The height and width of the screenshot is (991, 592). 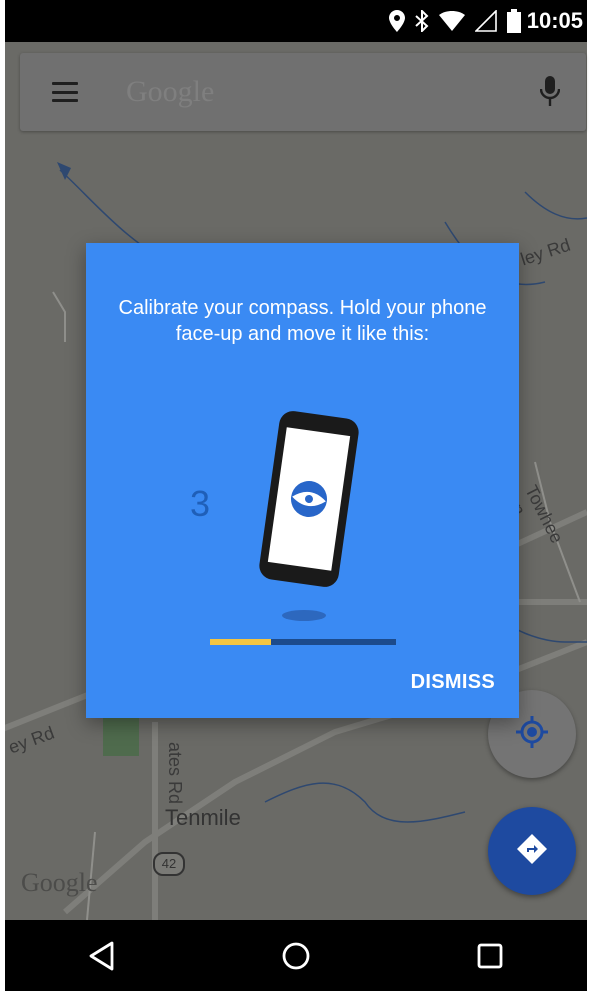 I want to click on status-icons, so click(x=454, y=21).